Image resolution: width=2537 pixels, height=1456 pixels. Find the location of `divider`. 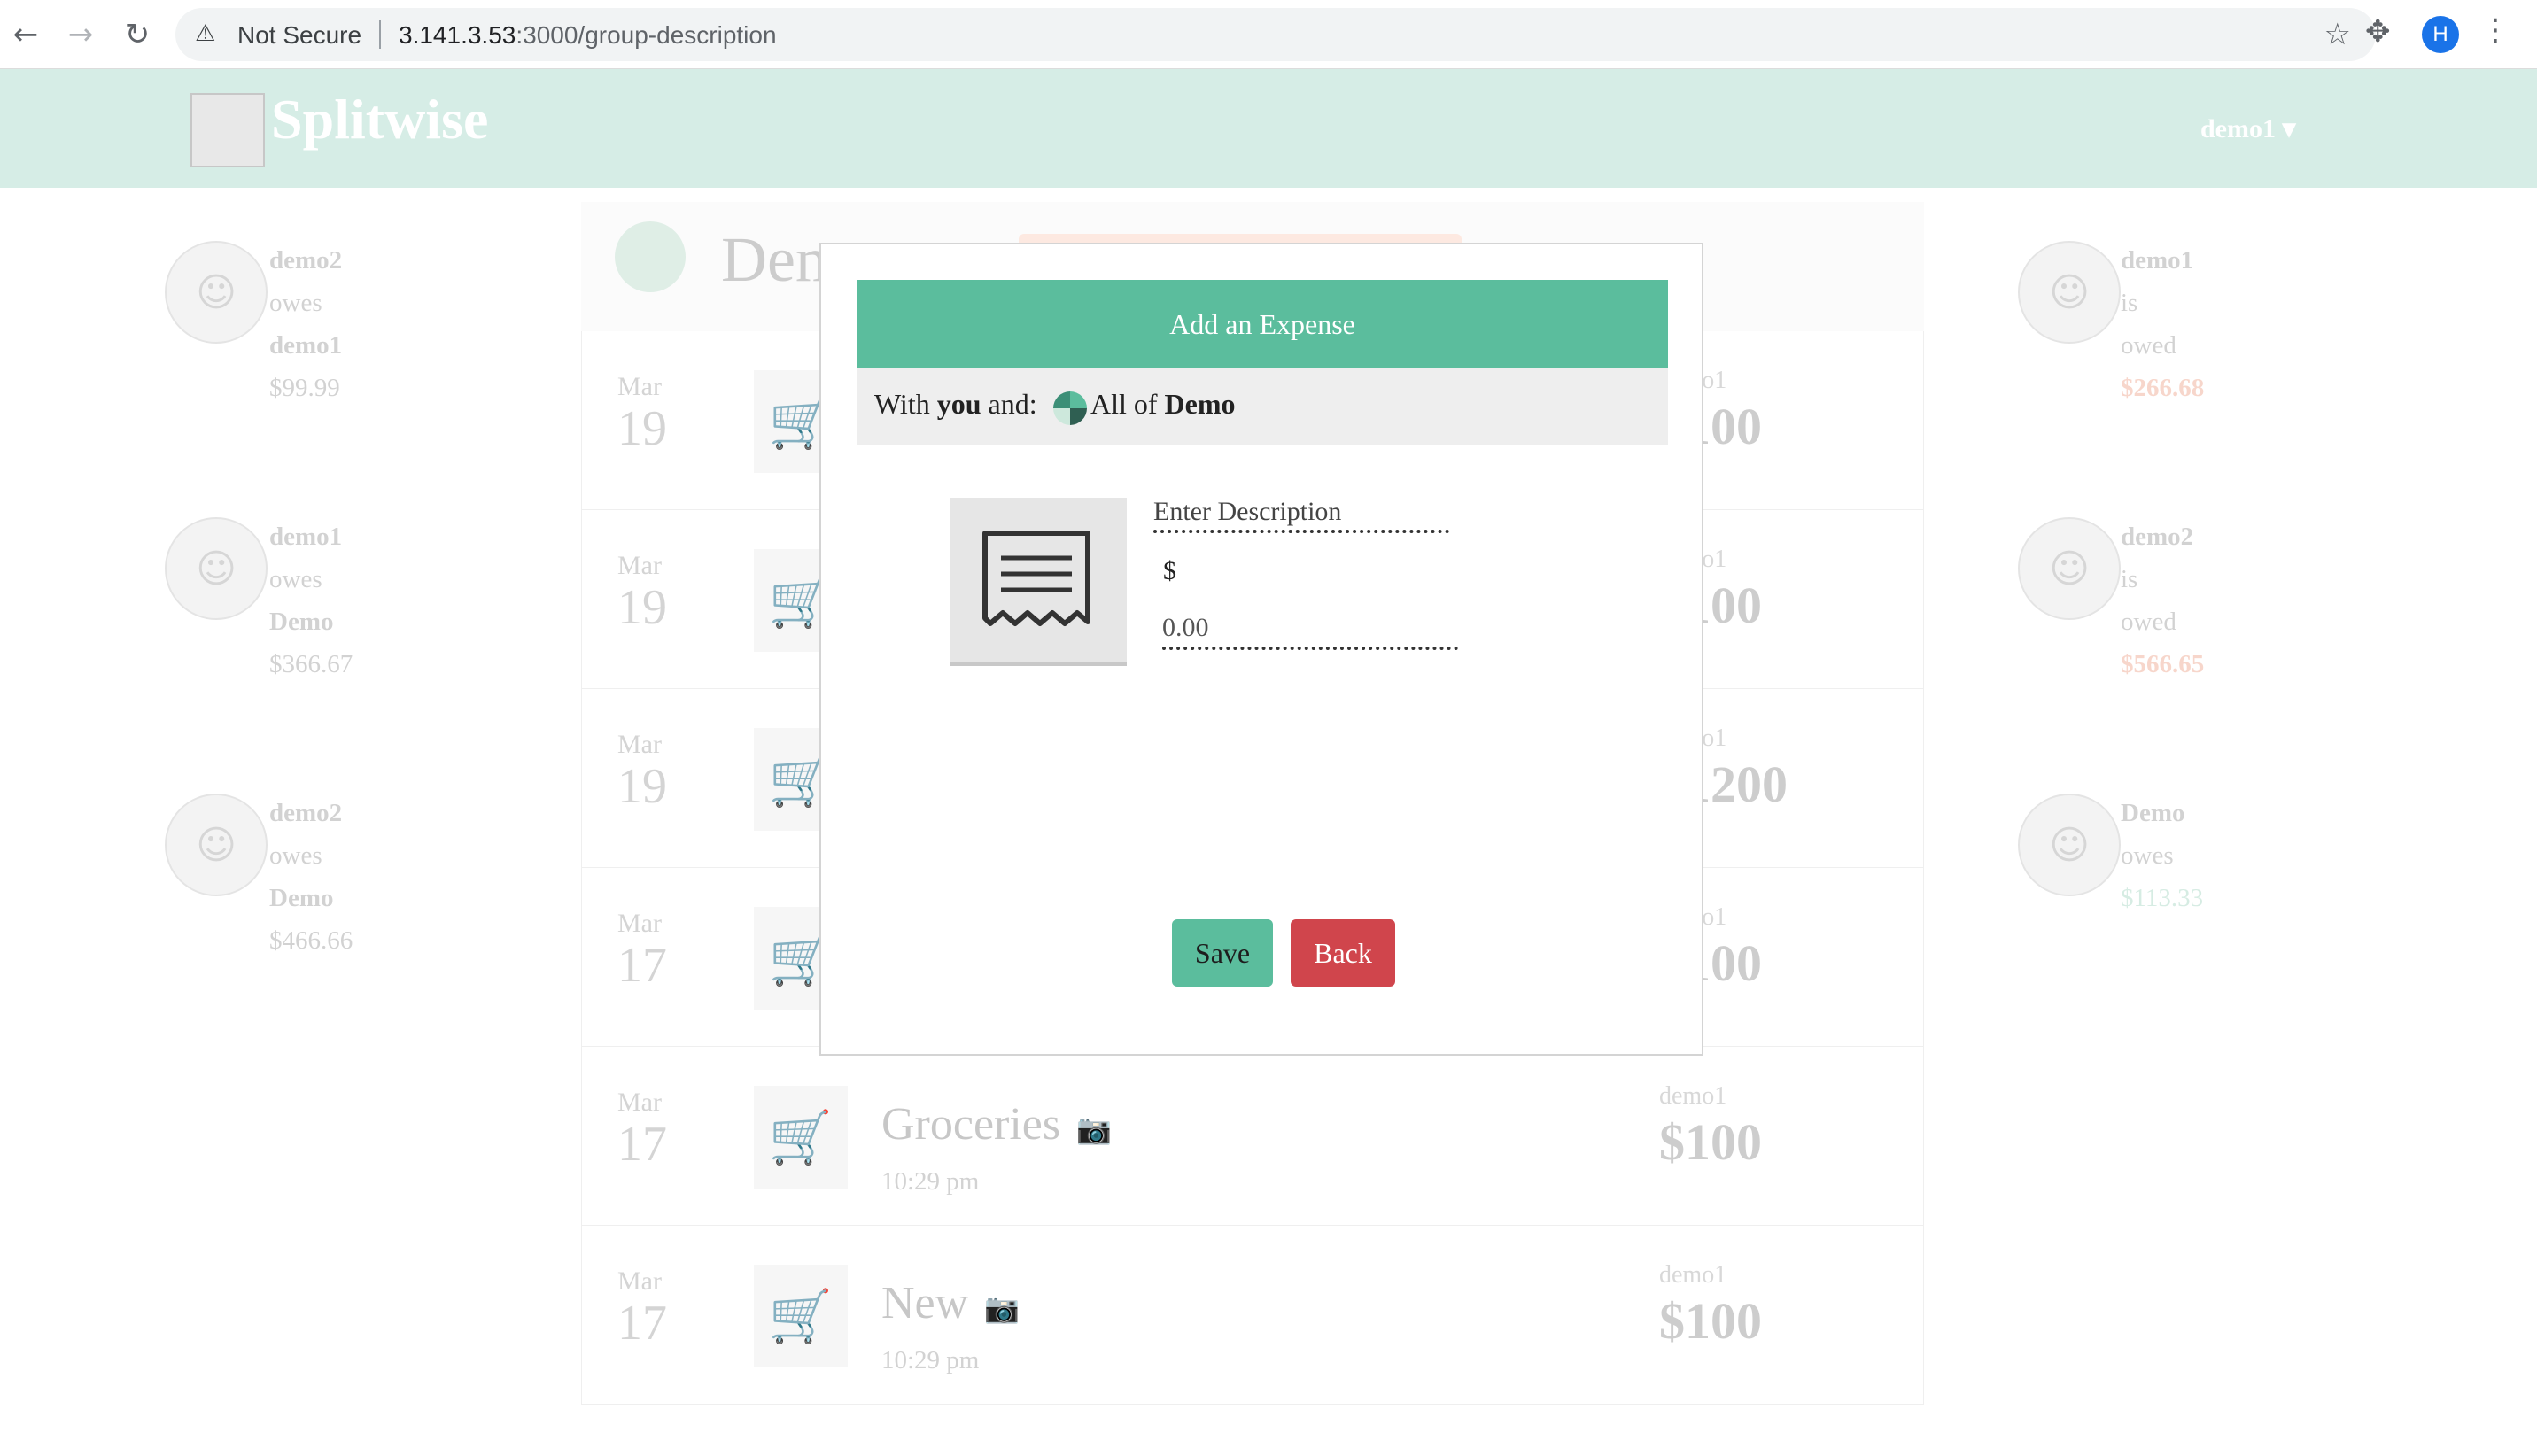

divider is located at coordinates (380, 34).